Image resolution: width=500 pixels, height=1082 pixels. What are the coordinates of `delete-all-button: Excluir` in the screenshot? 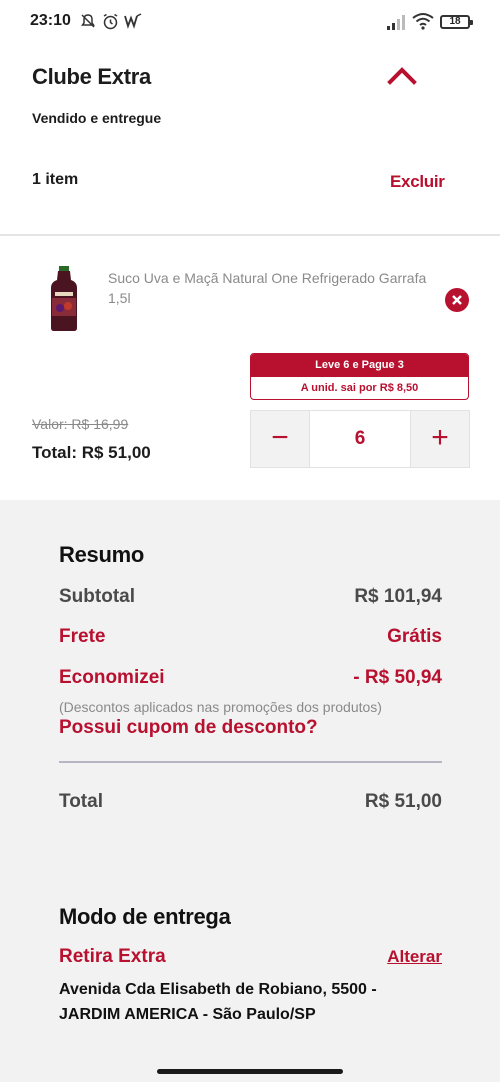 It's located at (417, 182).